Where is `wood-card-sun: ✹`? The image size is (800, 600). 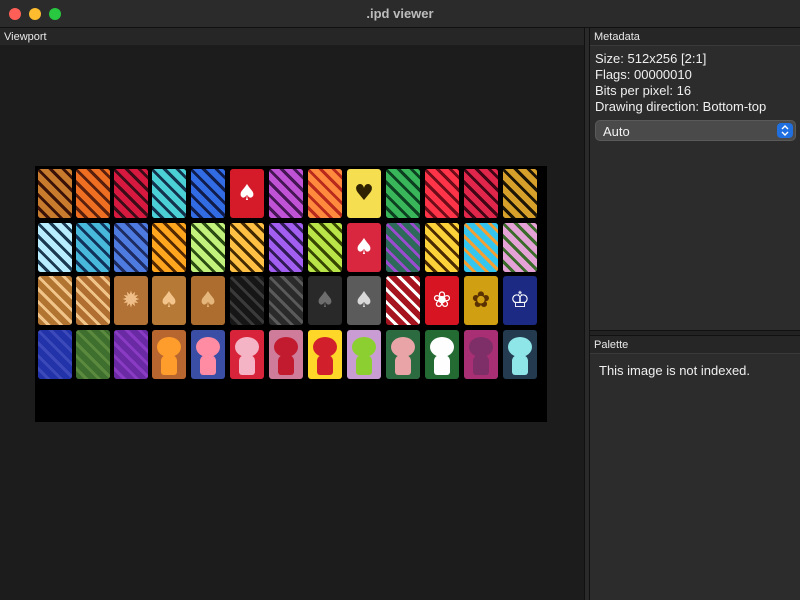 wood-card-sun: ✹ is located at coordinates (131, 300).